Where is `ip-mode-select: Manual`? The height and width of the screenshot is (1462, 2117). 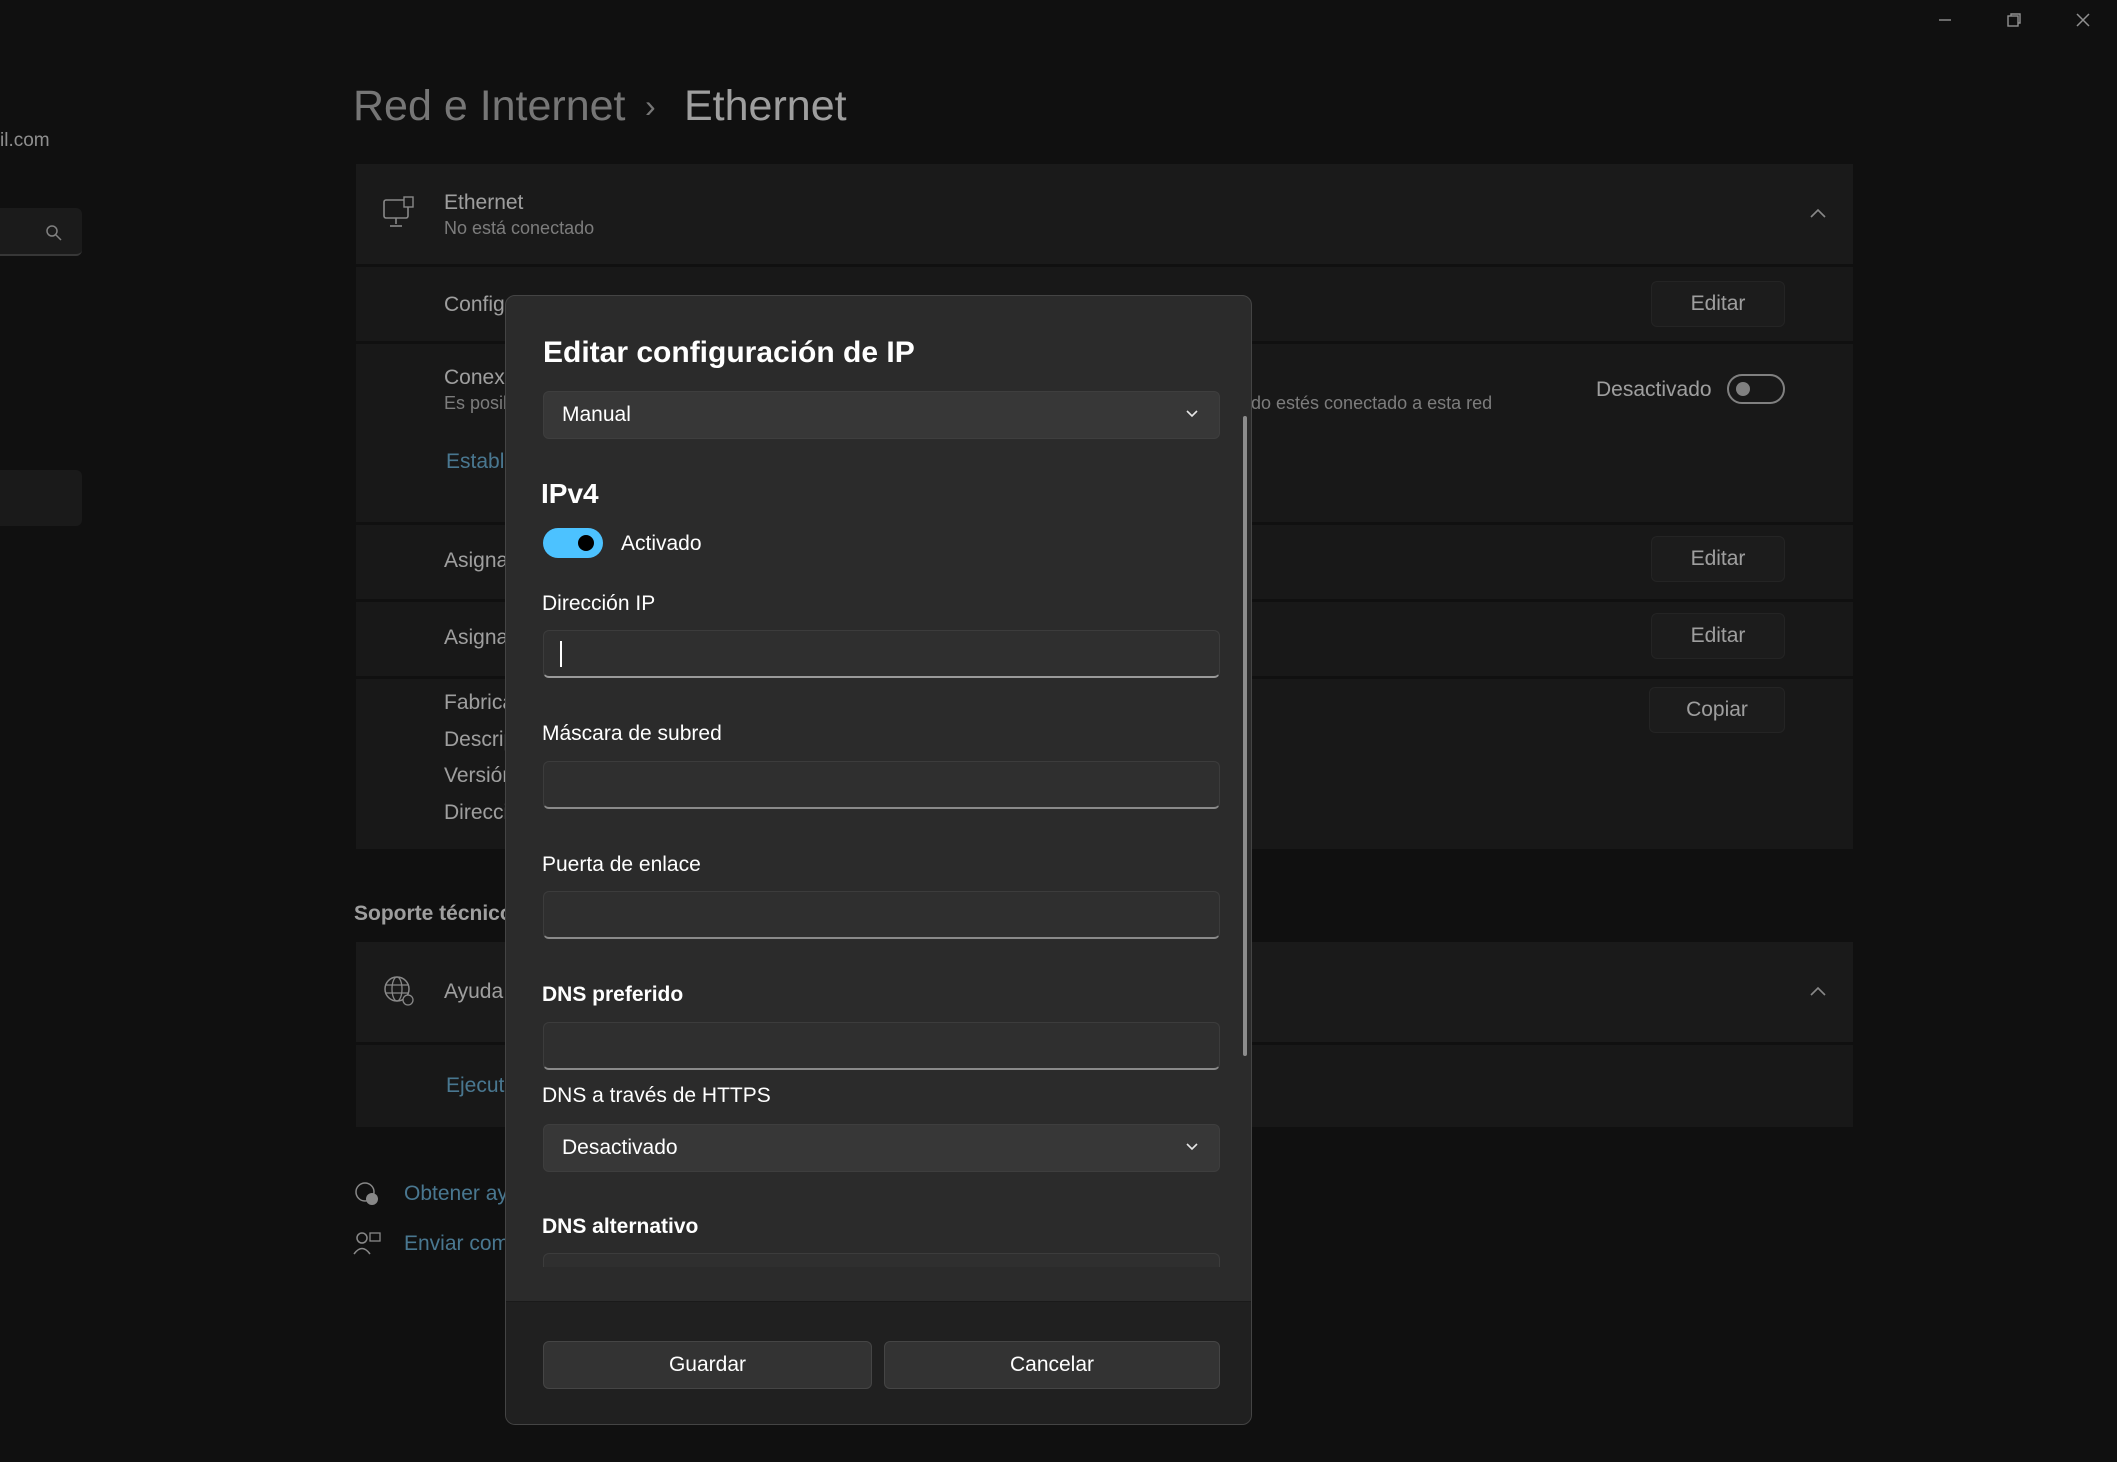 ip-mode-select: Manual is located at coordinates (881, 415).